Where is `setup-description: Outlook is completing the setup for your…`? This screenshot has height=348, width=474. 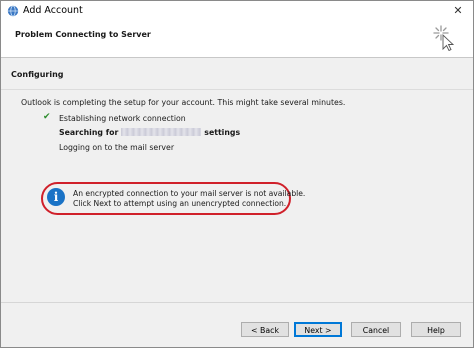
setup-description: Outlook is completing the setup for your… is located at coordinates (183, 102).